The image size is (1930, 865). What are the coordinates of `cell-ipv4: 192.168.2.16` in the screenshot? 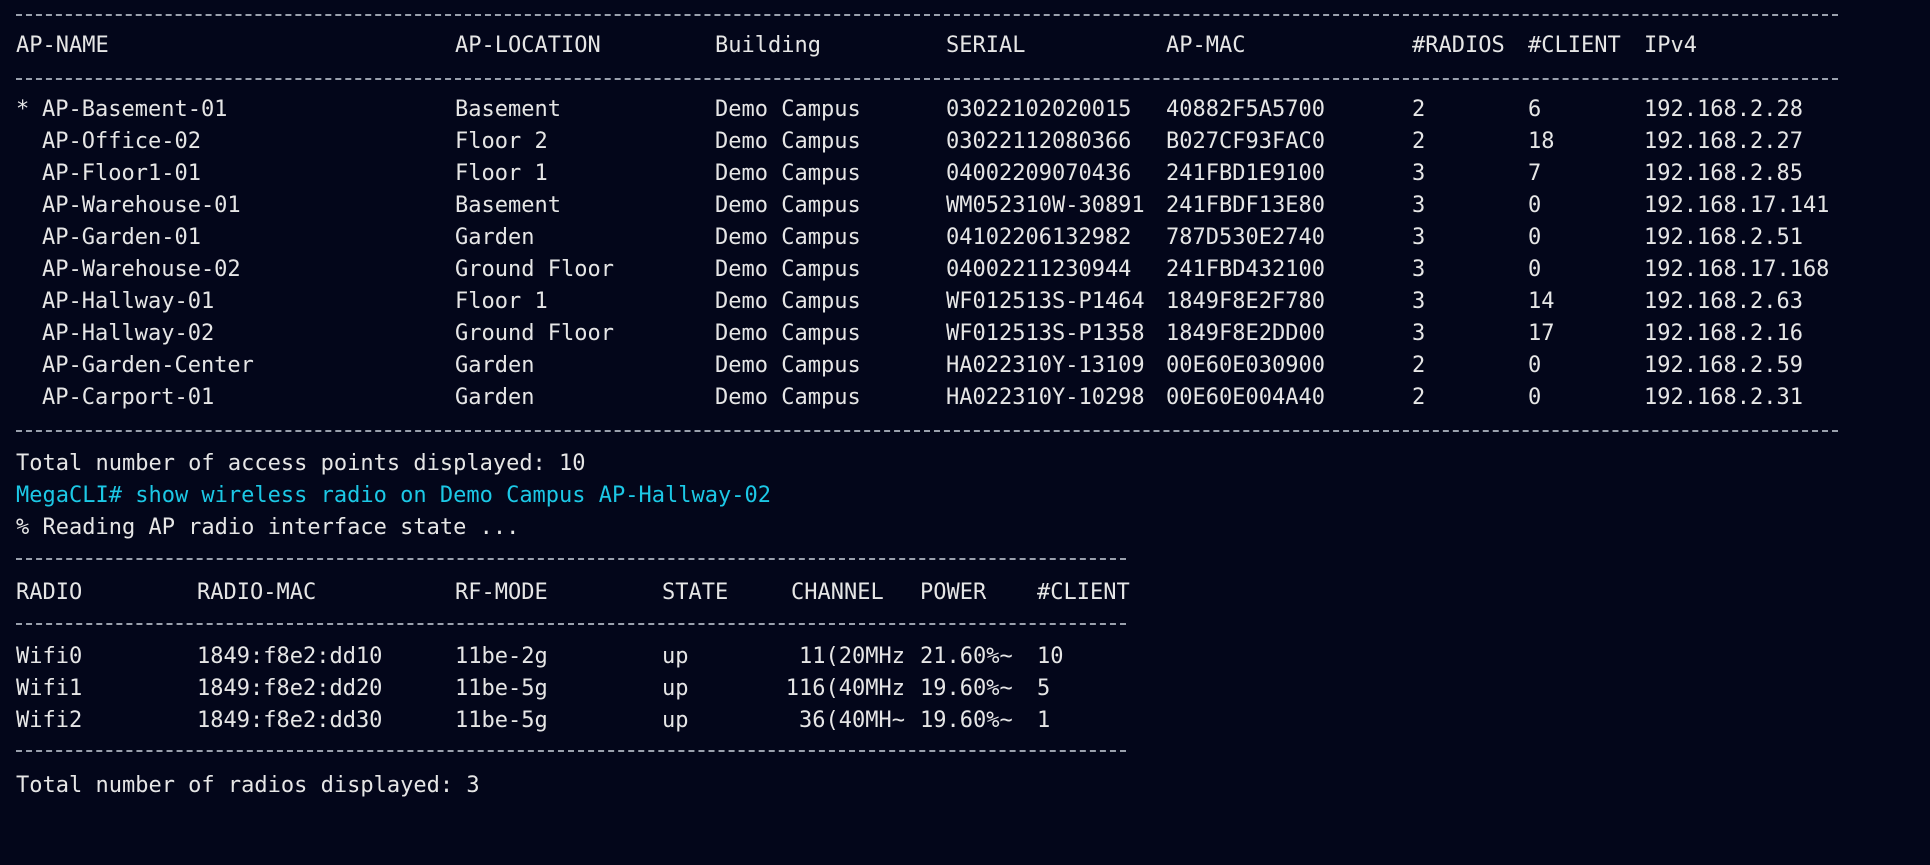 It's located at (1723, 333).